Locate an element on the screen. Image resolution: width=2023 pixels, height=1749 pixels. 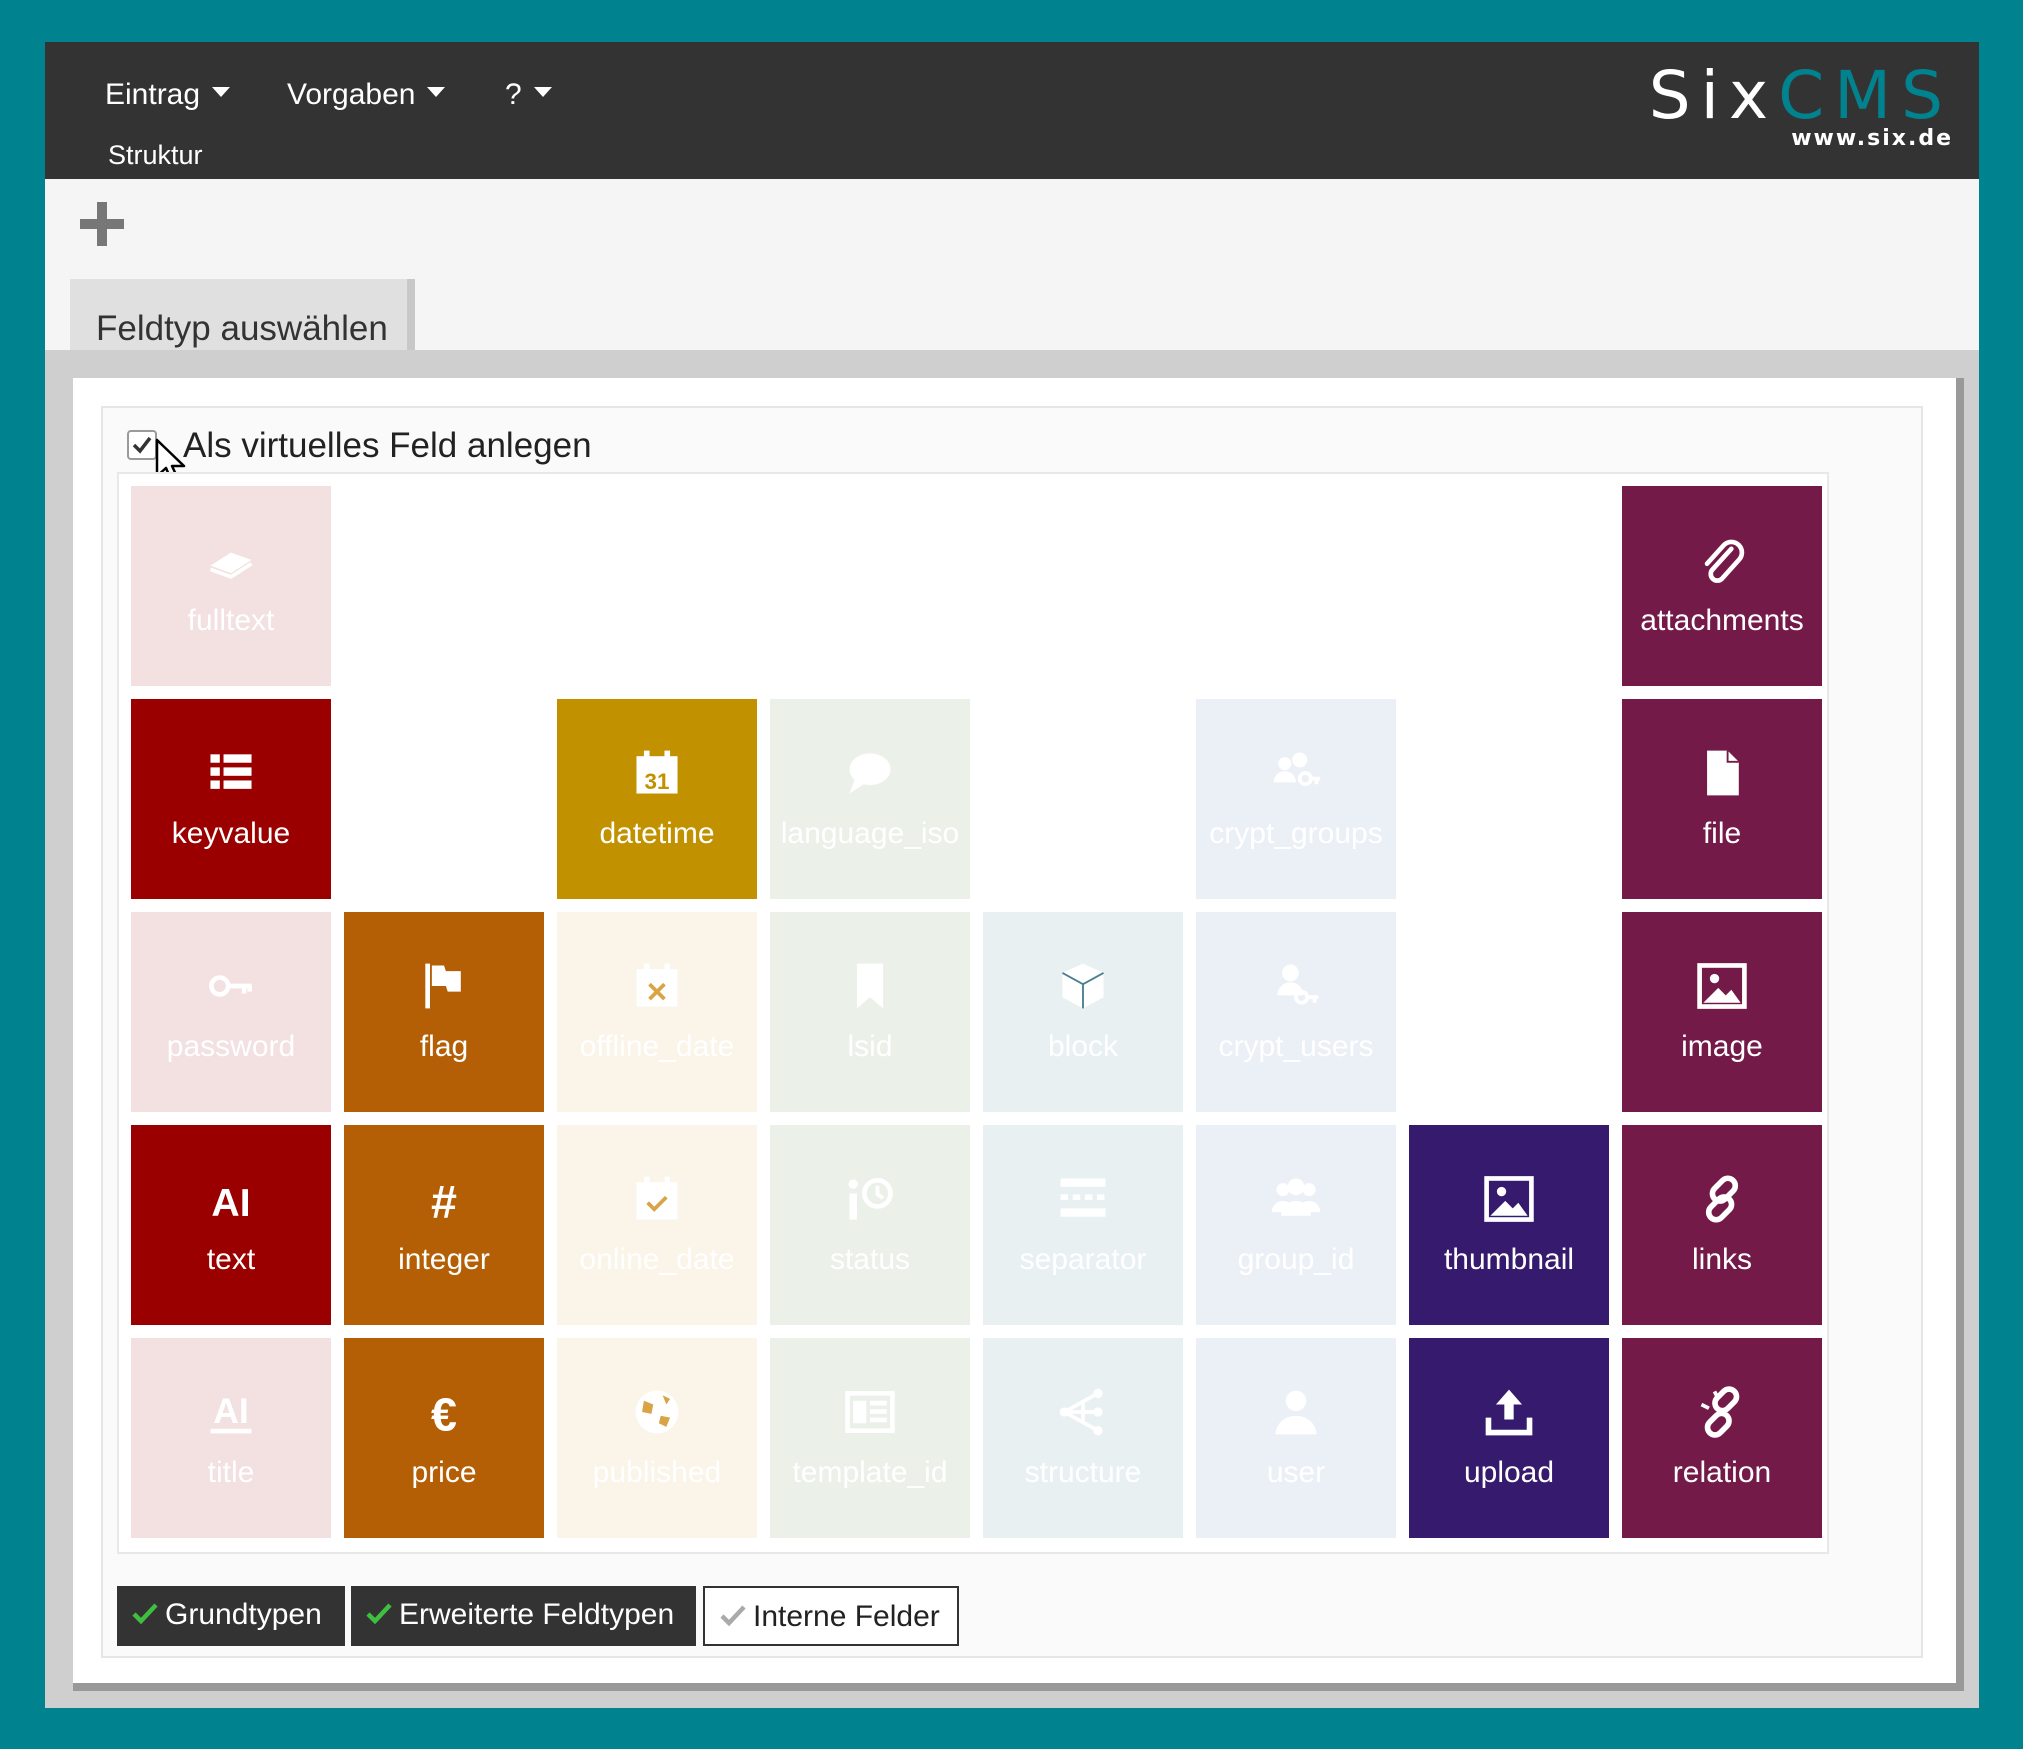
field-type-links: links is located at coordinates (1722, 1225).